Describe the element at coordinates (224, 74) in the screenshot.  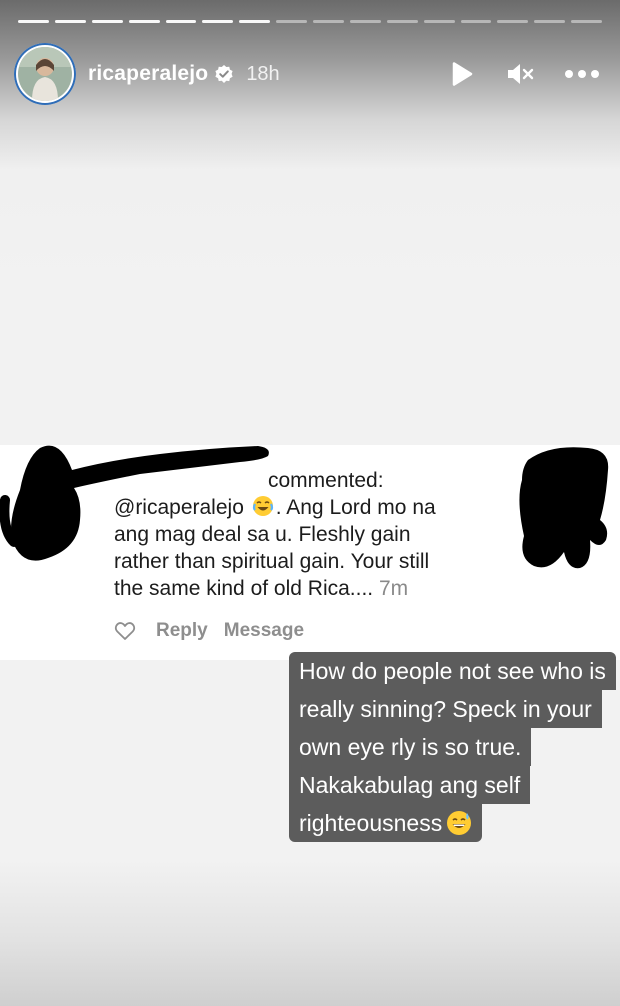
I see `verified-badge-icon` at that location.